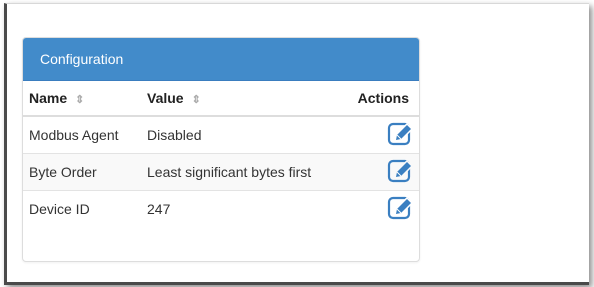 The image size is (594, 287). I want to click on column-header-value: Value ⇕, so click(242, 99).